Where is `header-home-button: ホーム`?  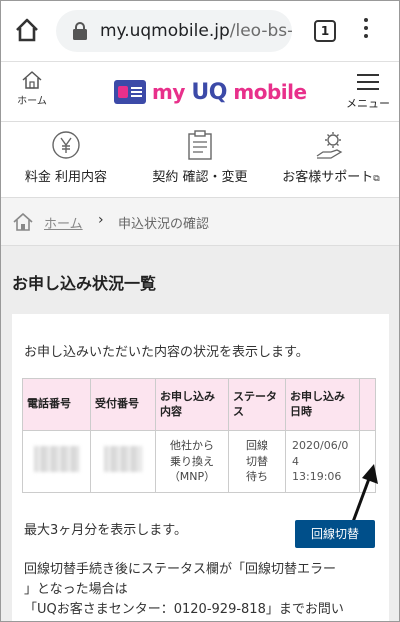
header-home-button: ホーム is located at coordinates (32, 88).